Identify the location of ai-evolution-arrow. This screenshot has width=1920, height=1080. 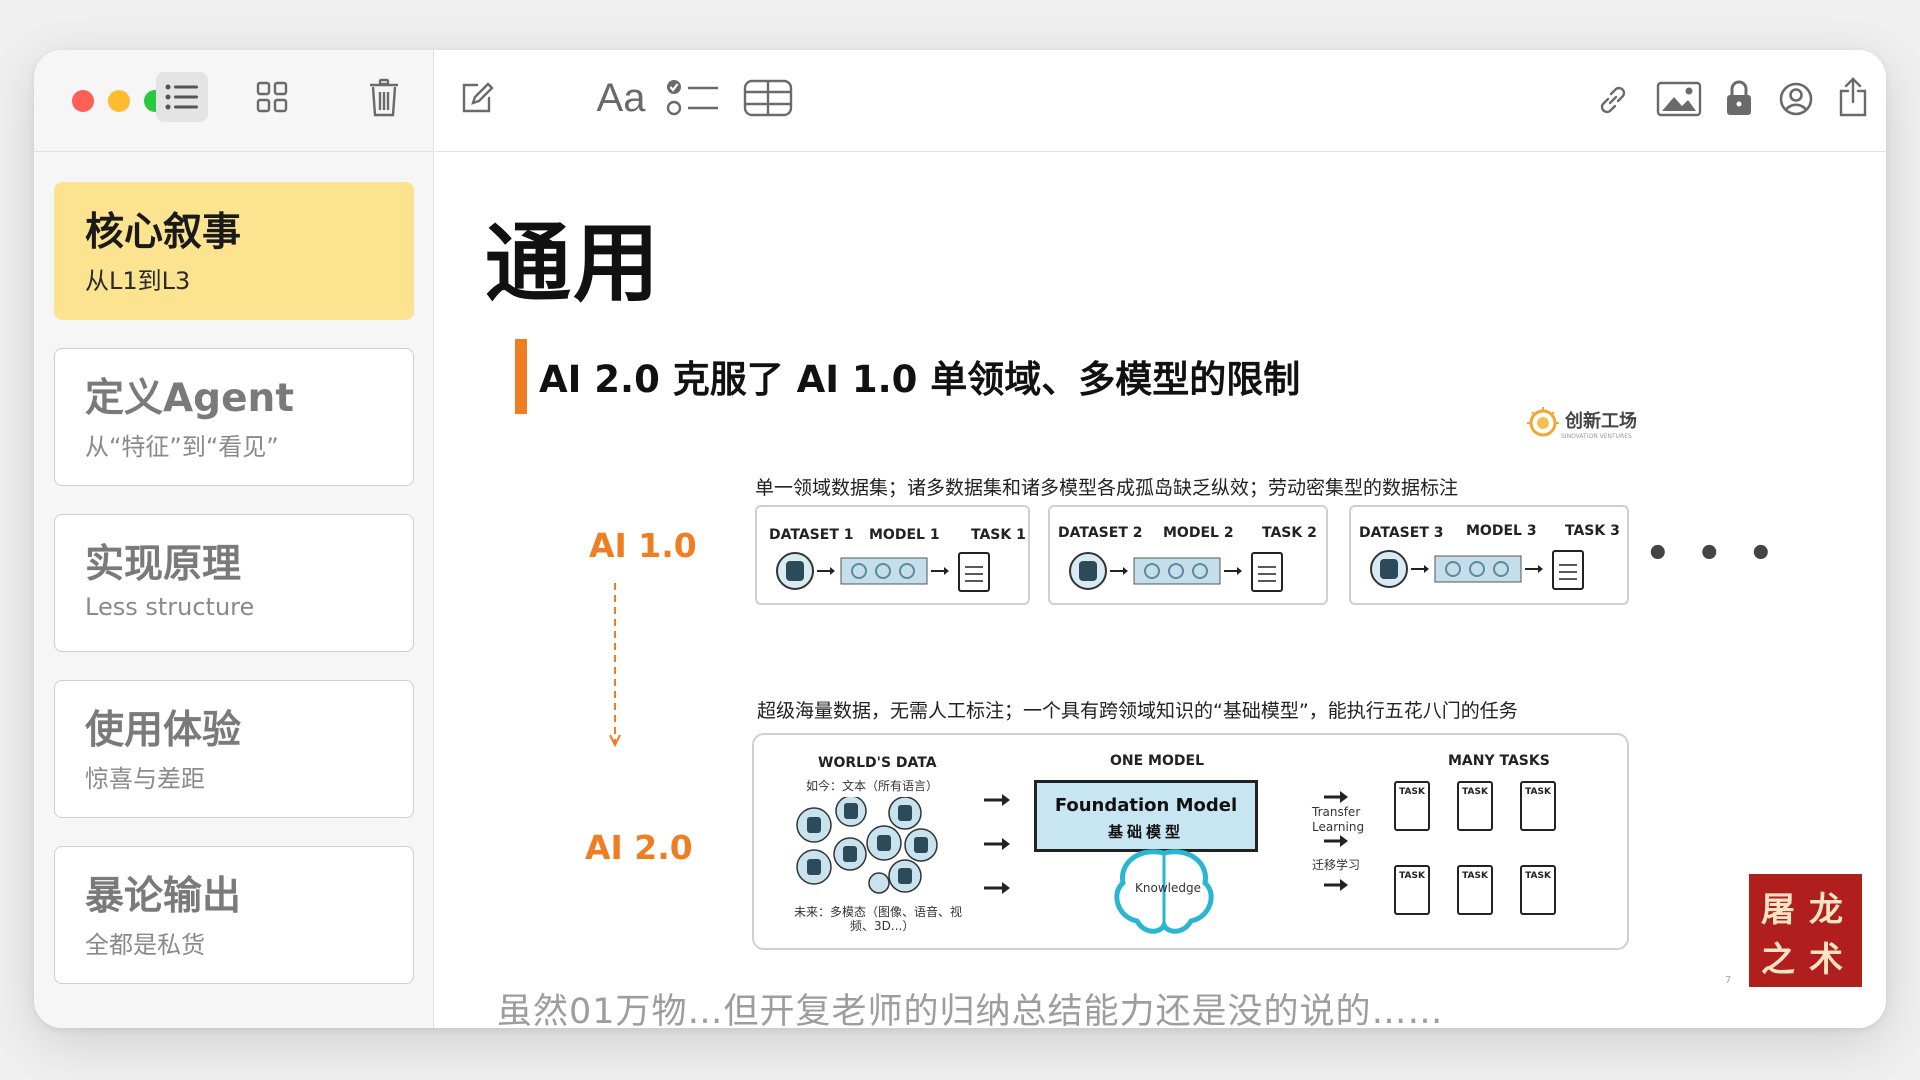
(615, 665).